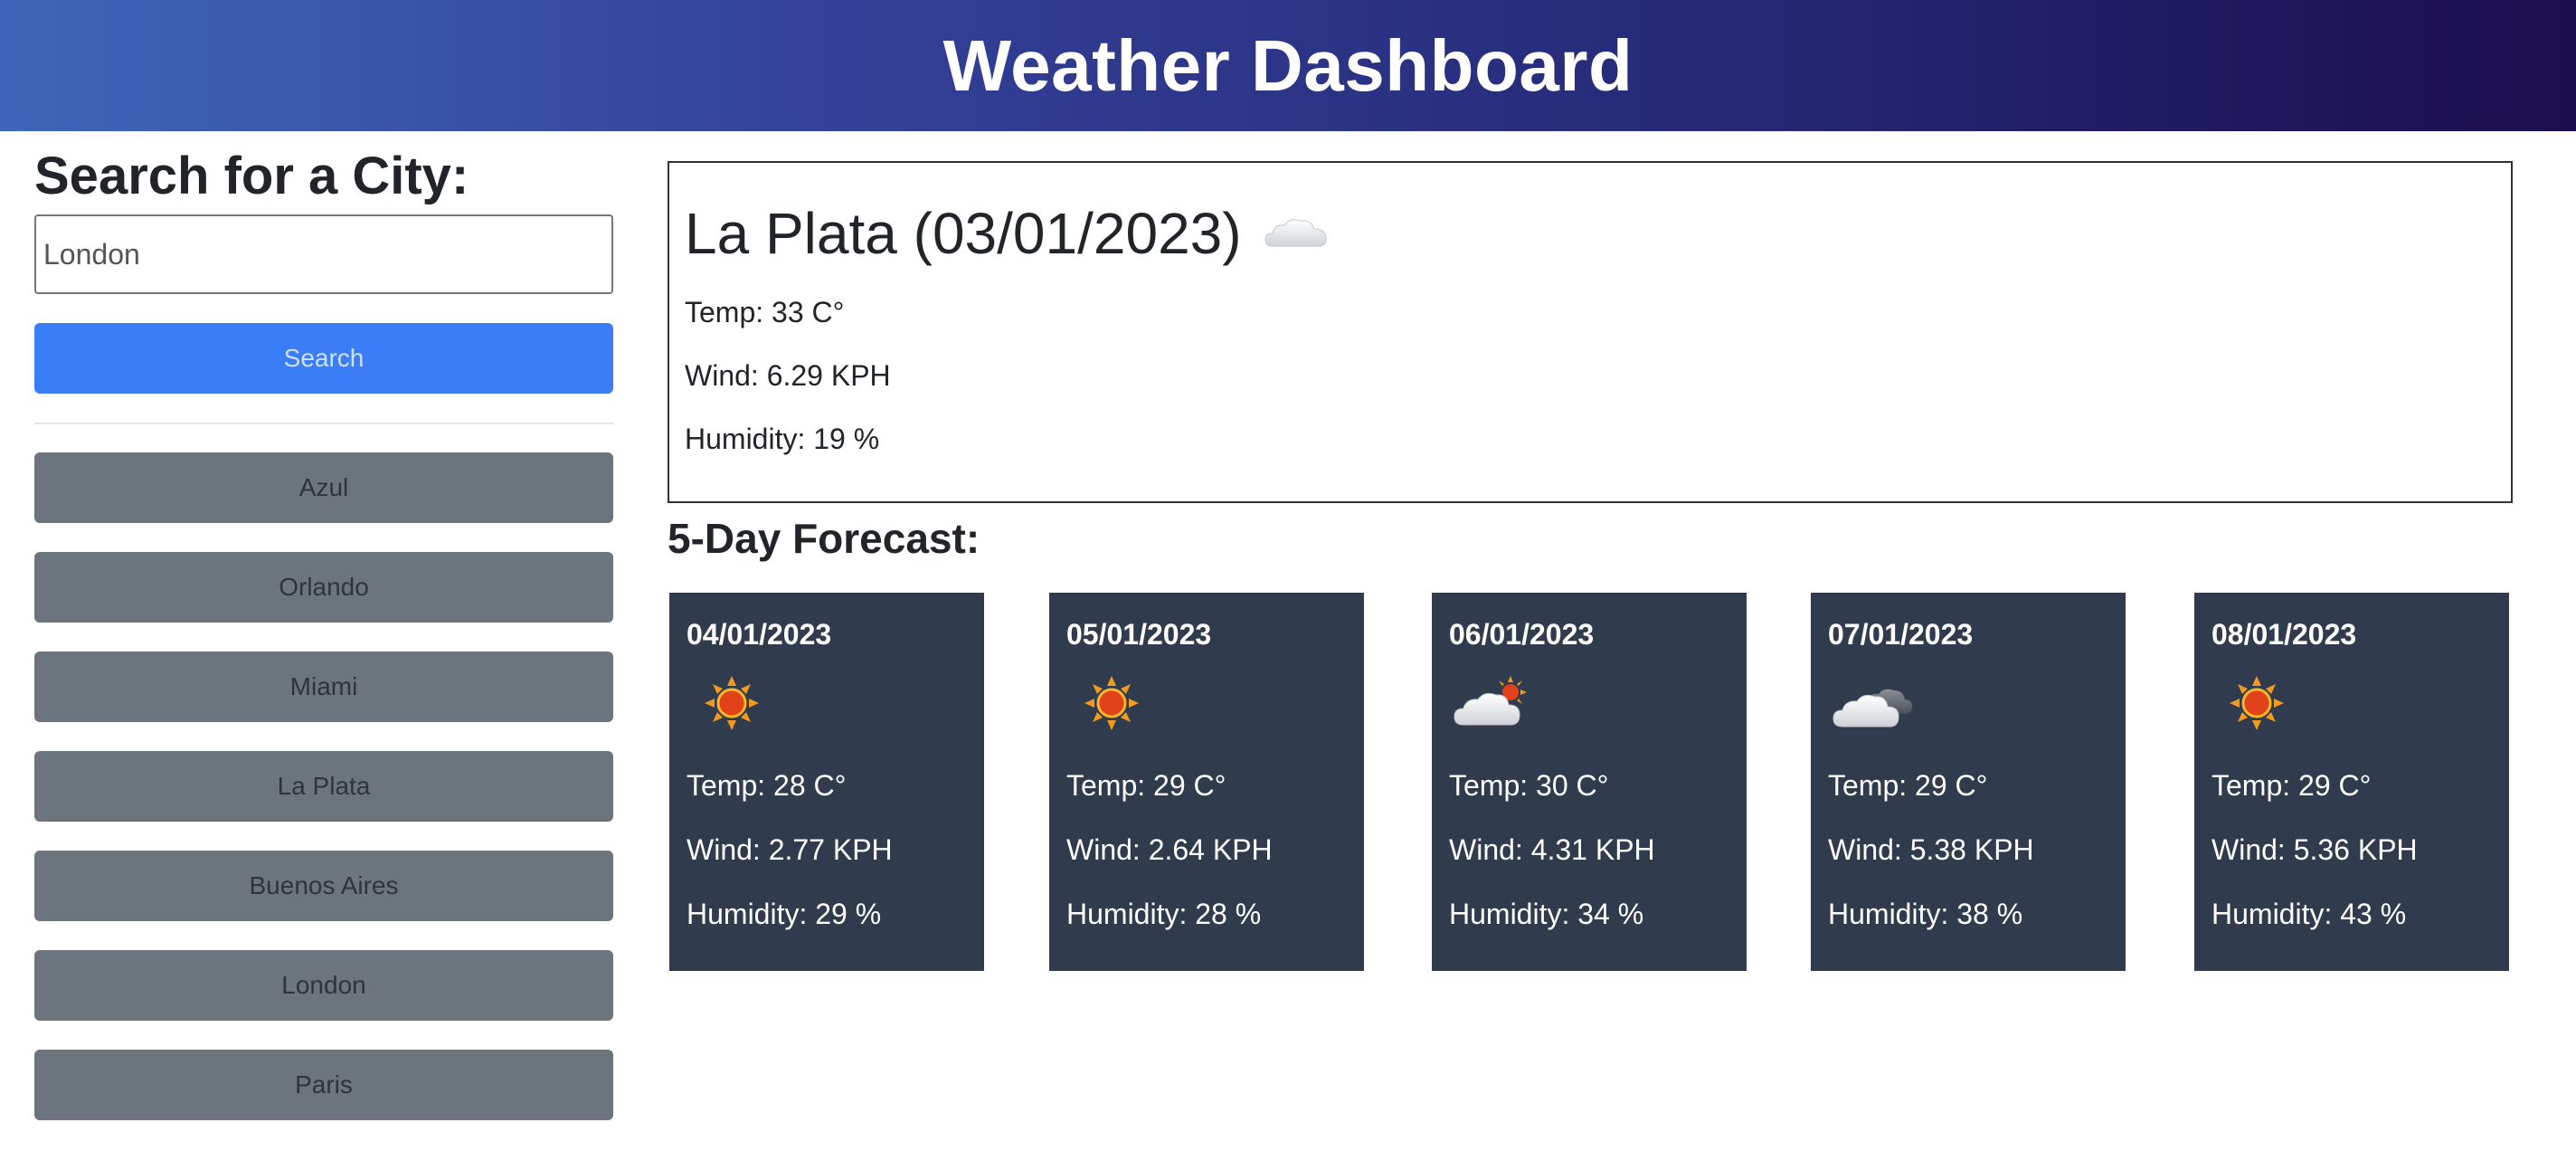  I want to click on forecast-temp: Temp: 28 C°, so click(767, 785).